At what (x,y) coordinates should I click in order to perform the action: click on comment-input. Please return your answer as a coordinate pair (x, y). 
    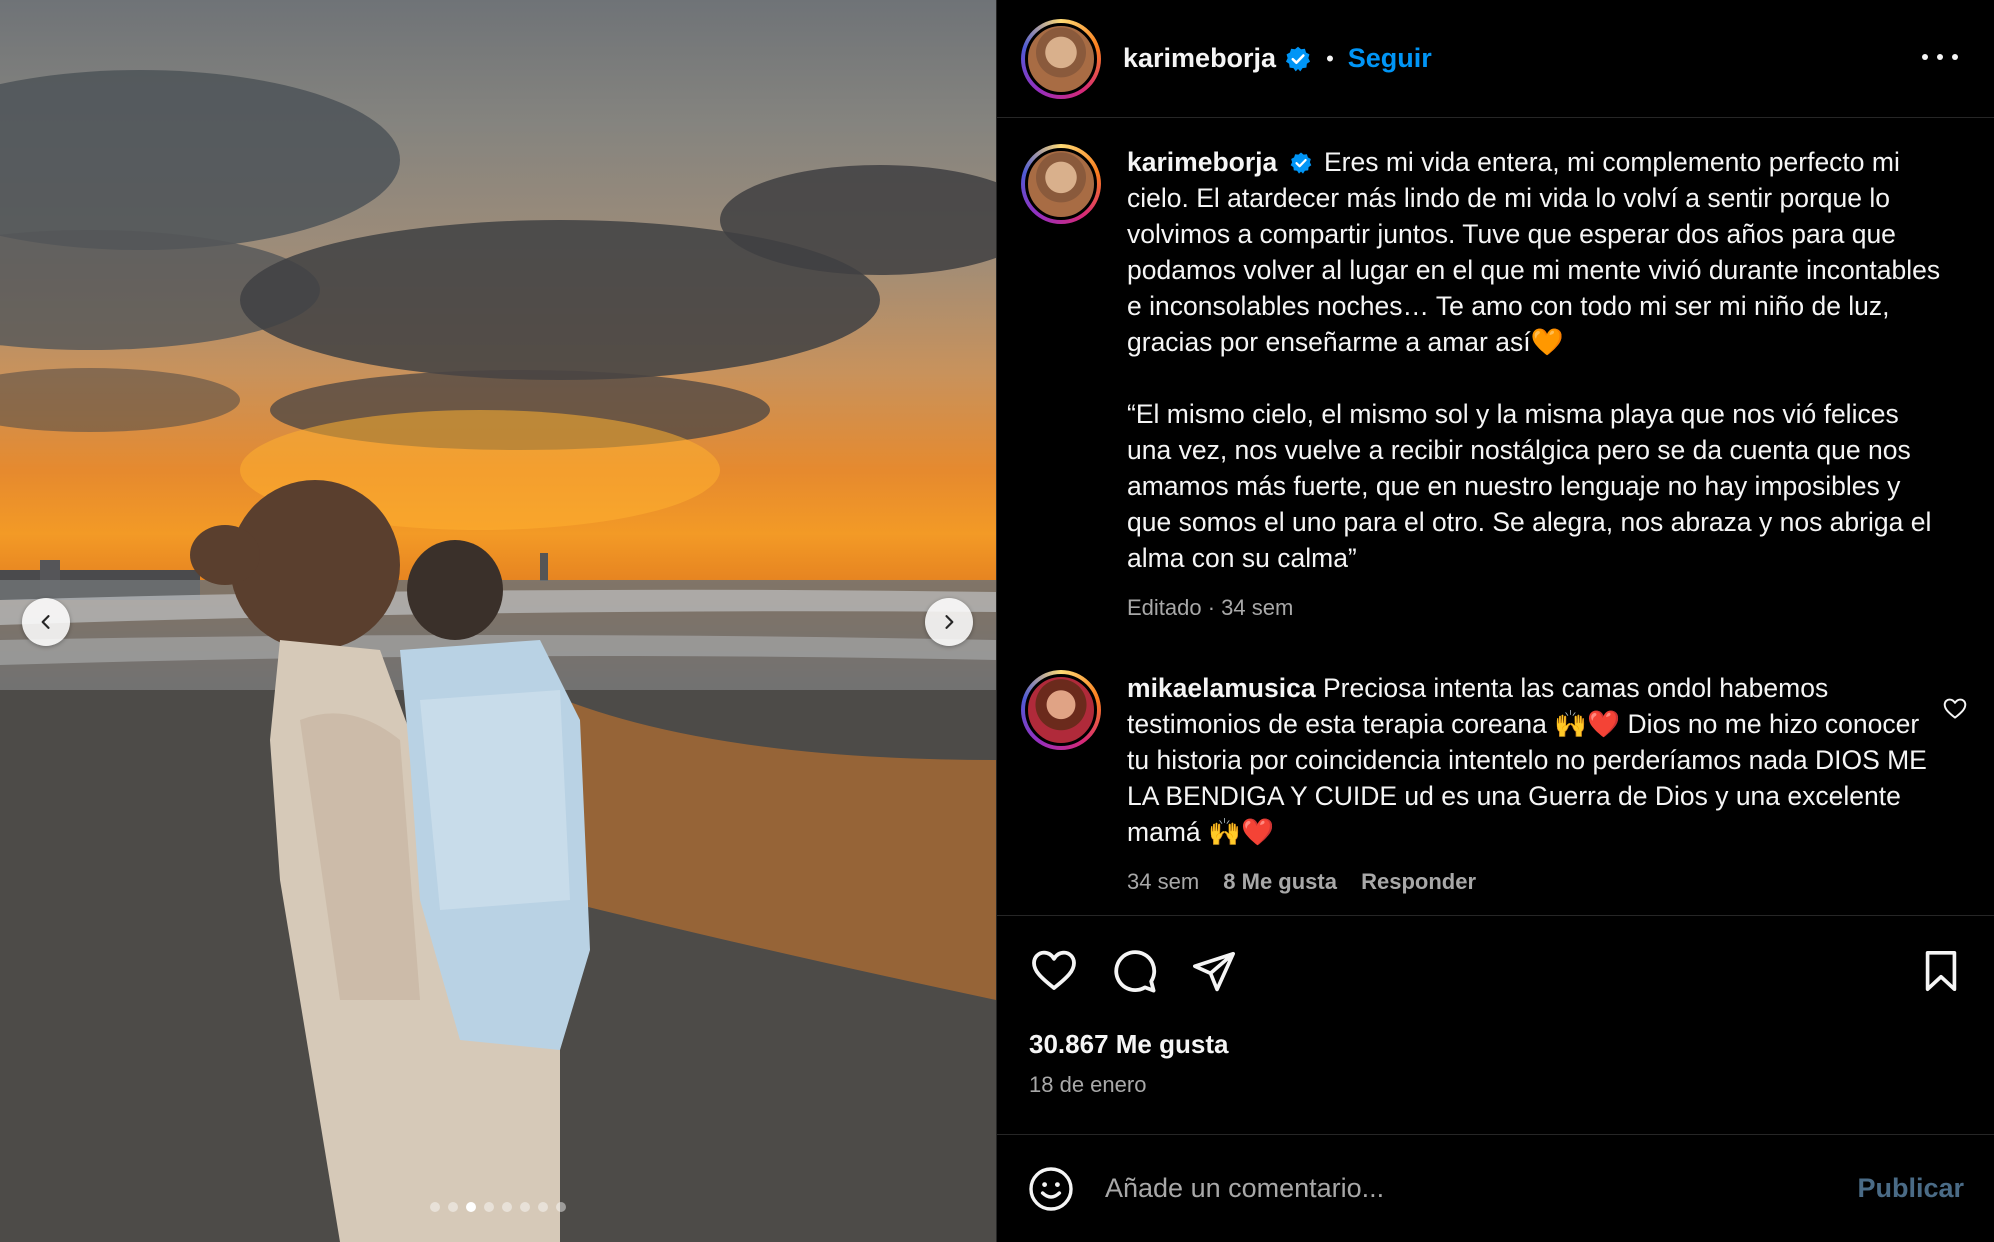
    Looking at the image, I should click on (1481, 1188).